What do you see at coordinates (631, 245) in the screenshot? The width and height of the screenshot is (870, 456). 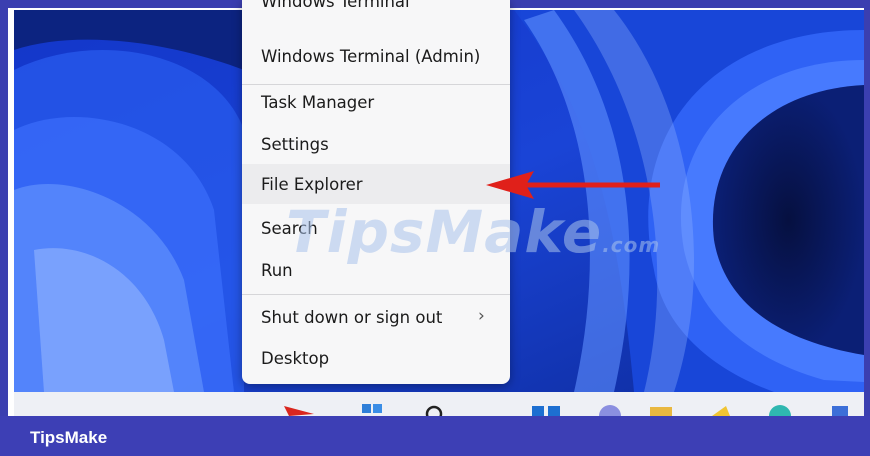 I see `watermark-suffix: .com` at bounding box center [631, 245].